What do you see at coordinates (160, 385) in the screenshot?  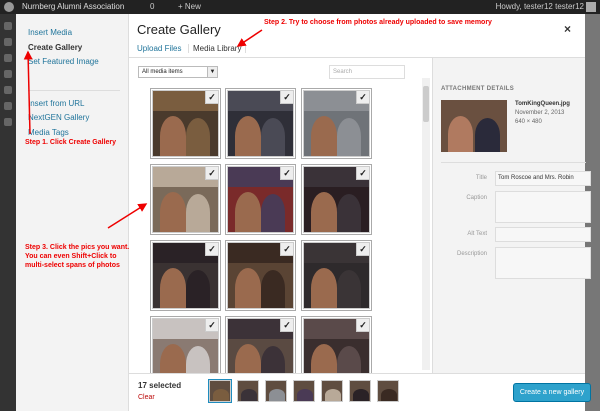 I see `selection-count: 17 selected` at bounding box center [160, 385].